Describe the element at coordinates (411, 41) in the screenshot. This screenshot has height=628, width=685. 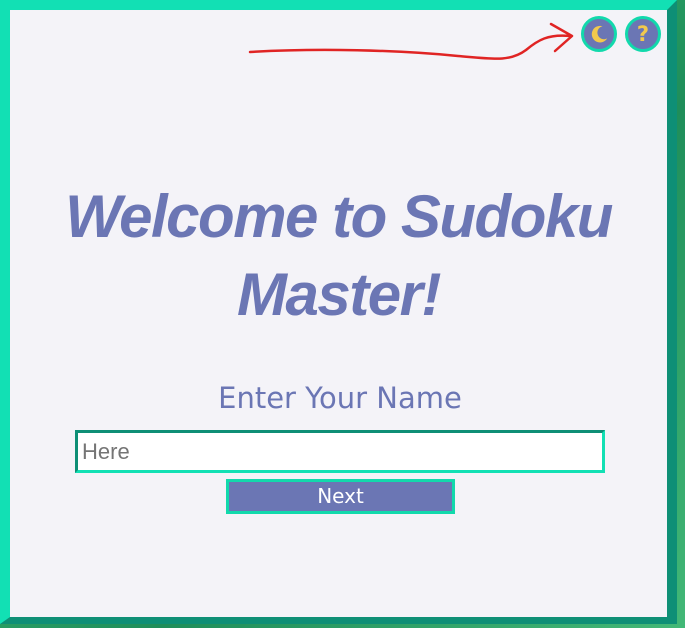
I see `annotation-arrow` at that location.